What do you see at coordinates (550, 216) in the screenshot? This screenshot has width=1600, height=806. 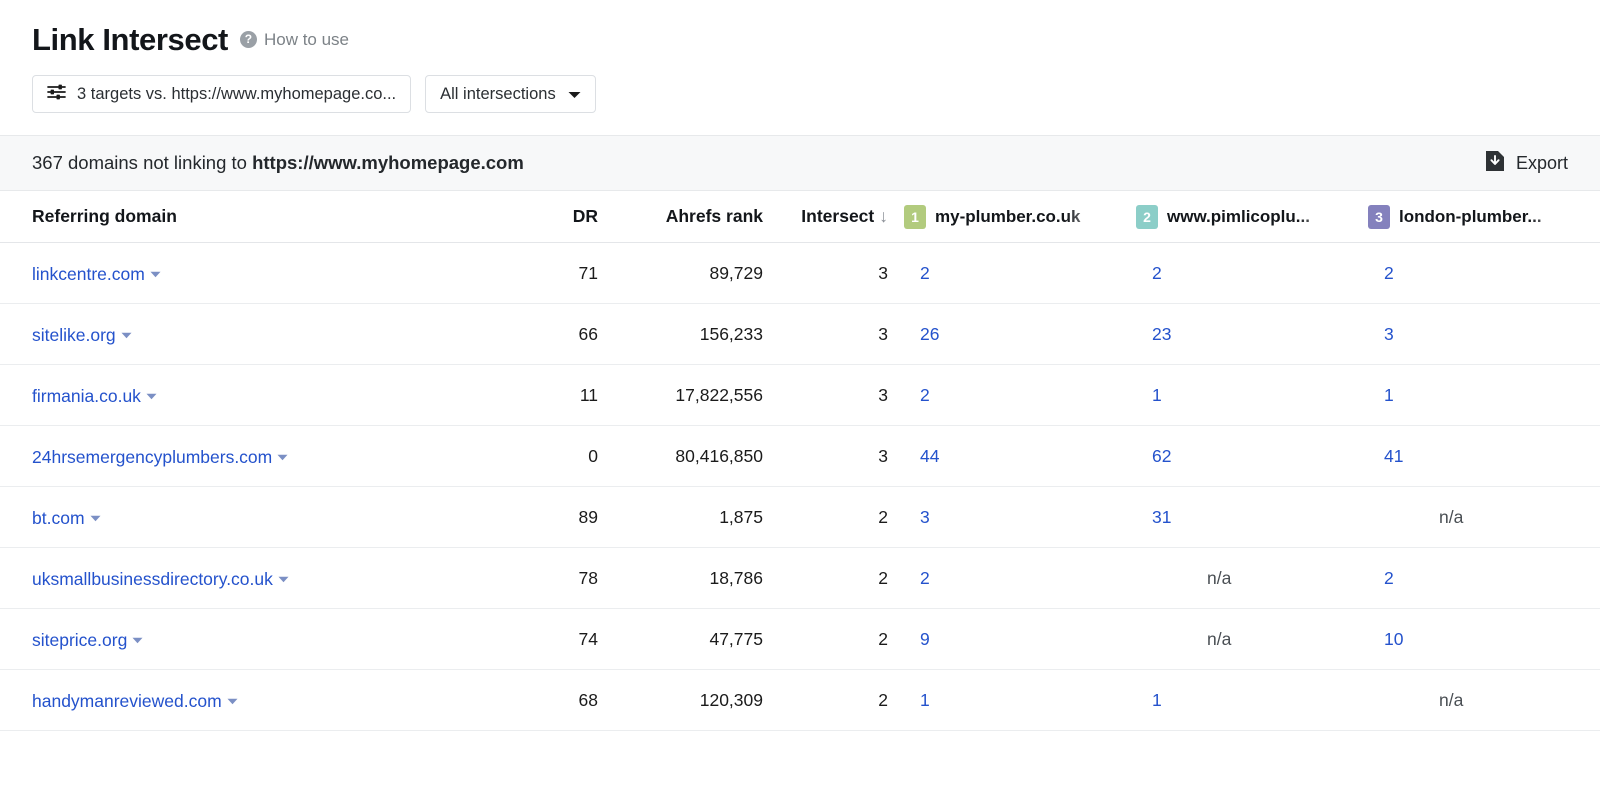 I see `column-header-dr: DR` at bounding box center [550, 216].